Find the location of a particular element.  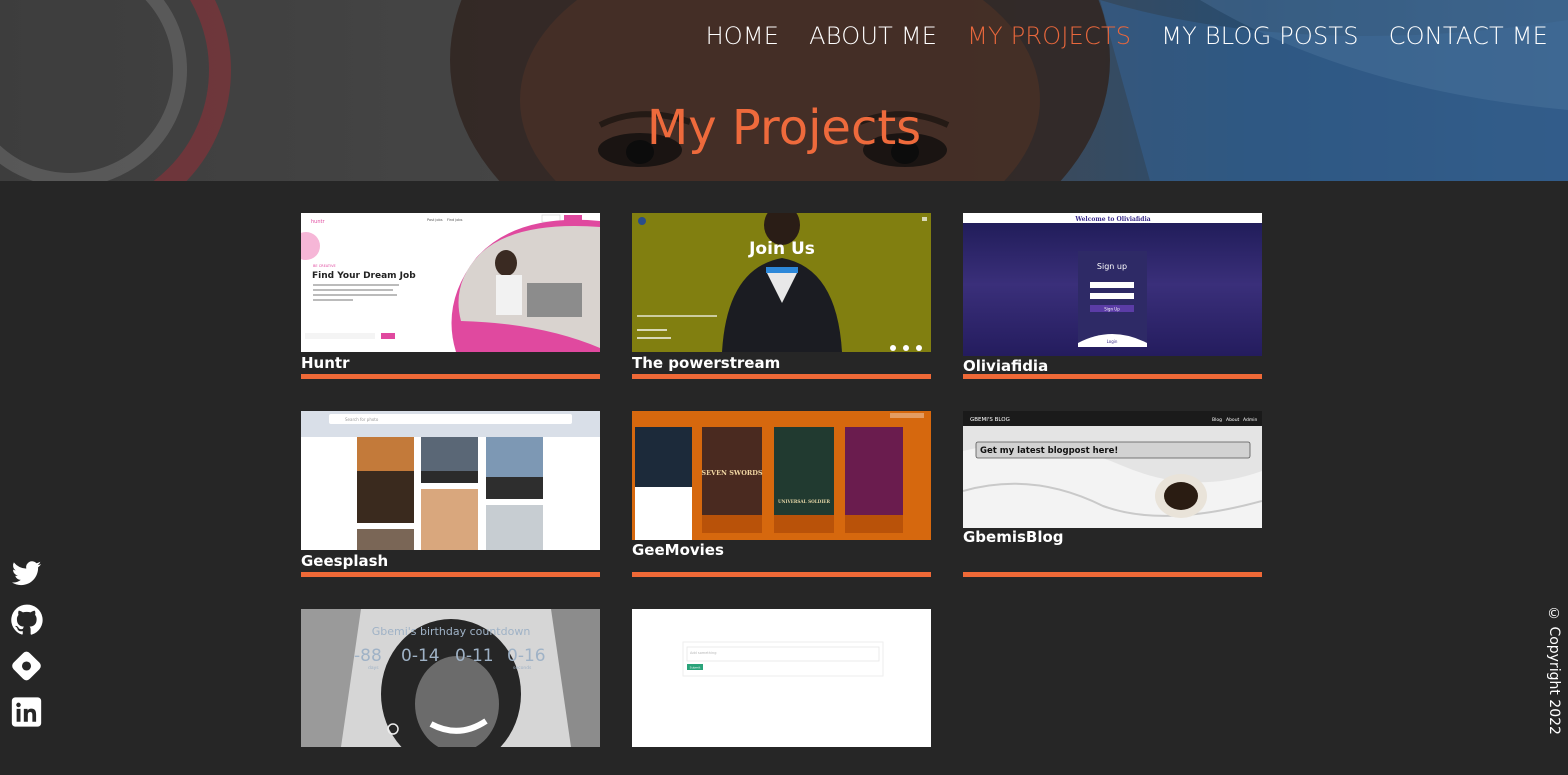

project-card-geemovies: SEVEN SWORDS UNIVERSAL SOLDIER GeeMovies is located at coordinates (781, 494).